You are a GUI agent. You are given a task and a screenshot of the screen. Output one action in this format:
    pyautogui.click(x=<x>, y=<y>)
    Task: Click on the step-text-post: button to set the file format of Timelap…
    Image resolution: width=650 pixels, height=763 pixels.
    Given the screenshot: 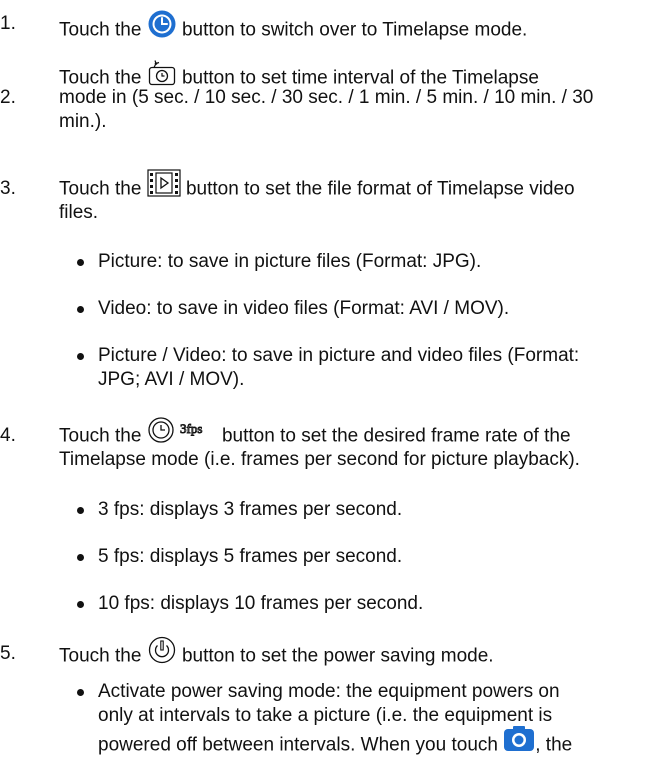 What is the action you would take?
    pyautogui.click(x=380, y=189)
    